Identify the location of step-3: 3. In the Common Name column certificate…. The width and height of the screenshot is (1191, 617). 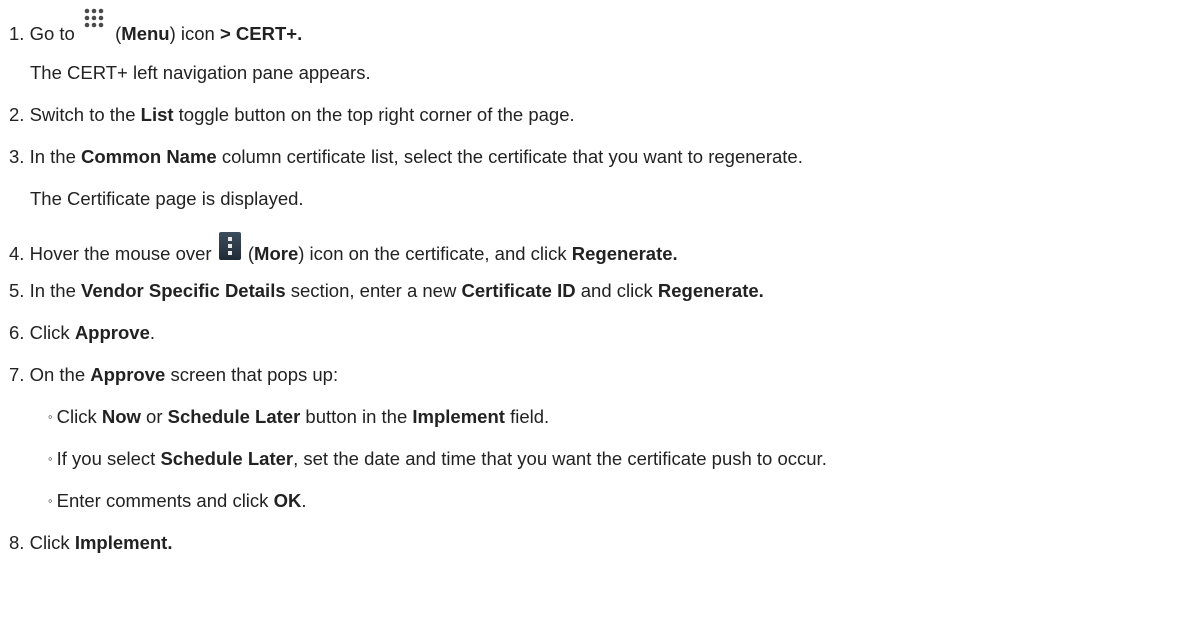
(406, 157).